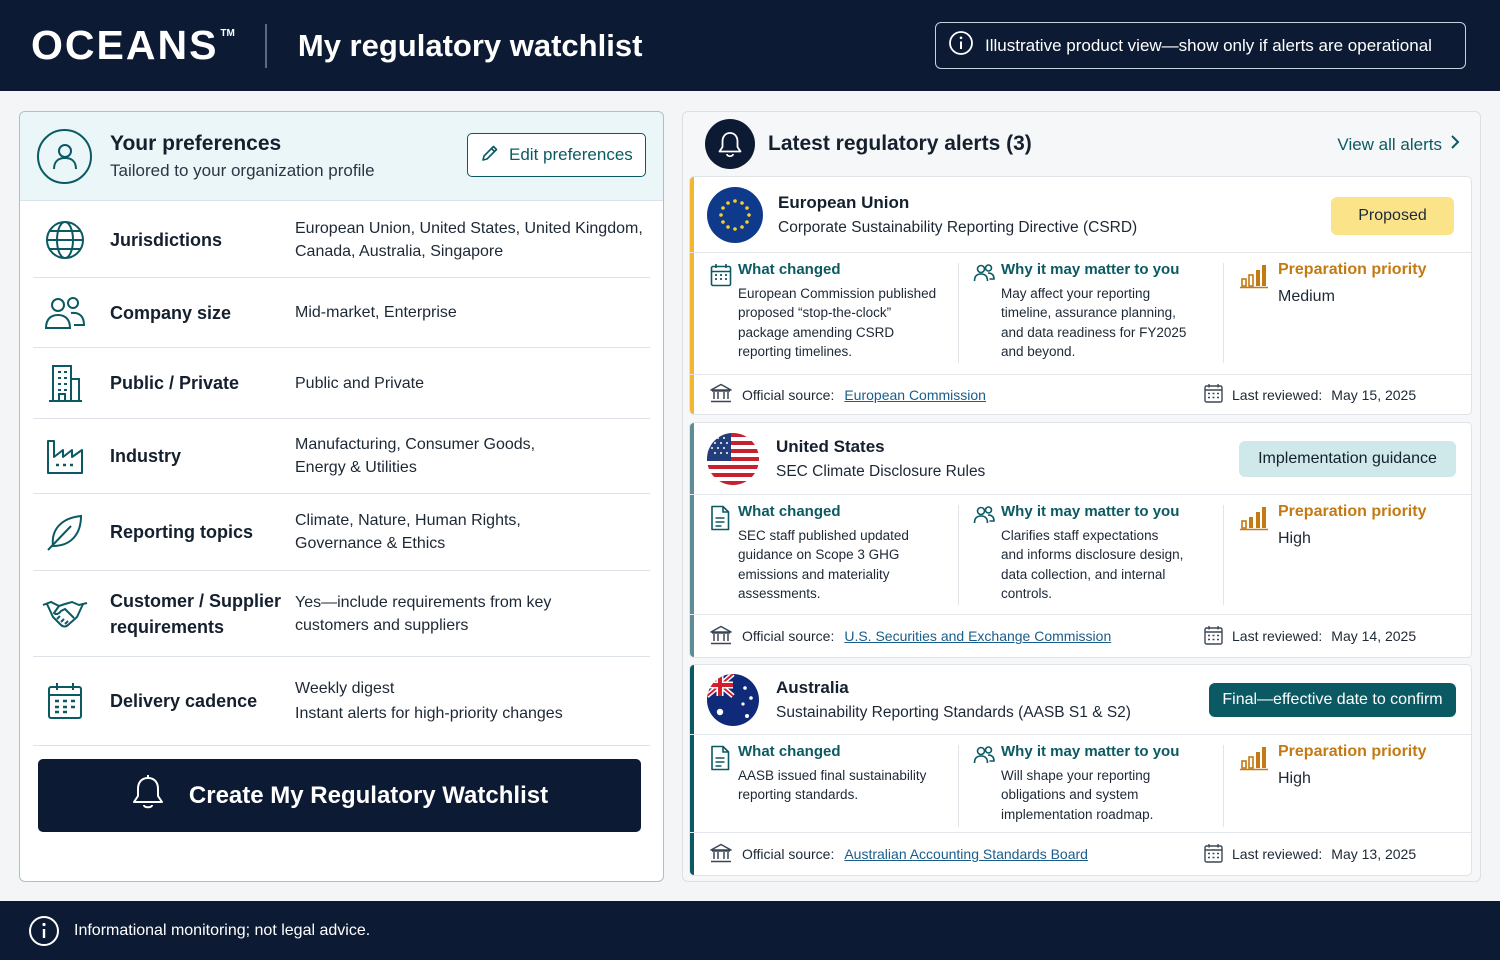 The image size is (1500, 960). Describe the element at coordinates (359, 383) in the screenshot. I see `pref-value: Public and Private` at that location.